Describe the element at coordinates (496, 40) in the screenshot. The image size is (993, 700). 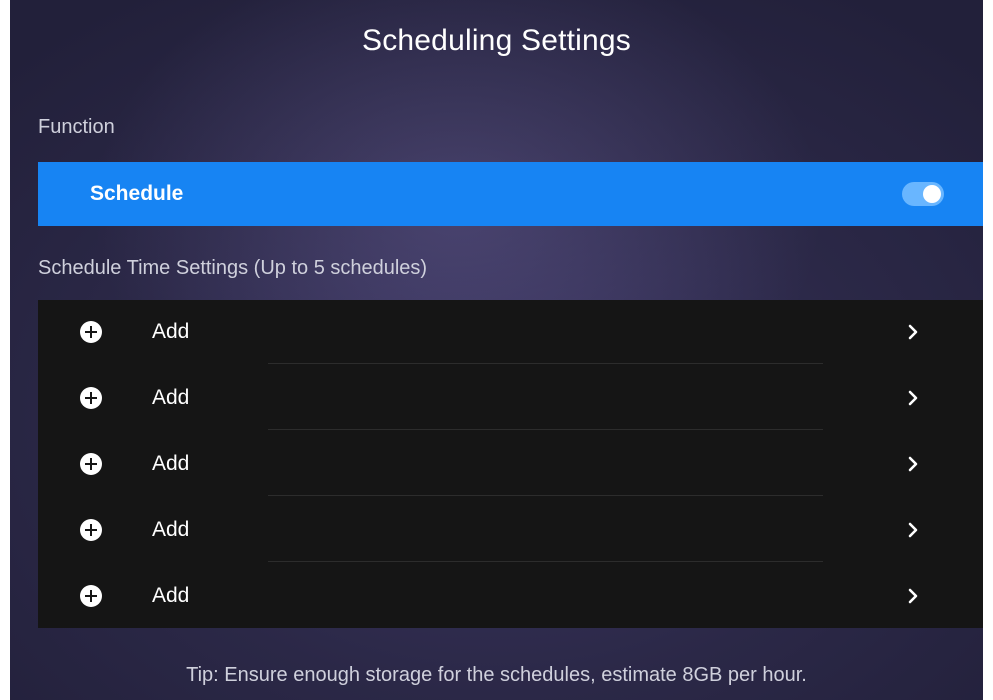
I see `page-title: Scheduling Settings` at that location.